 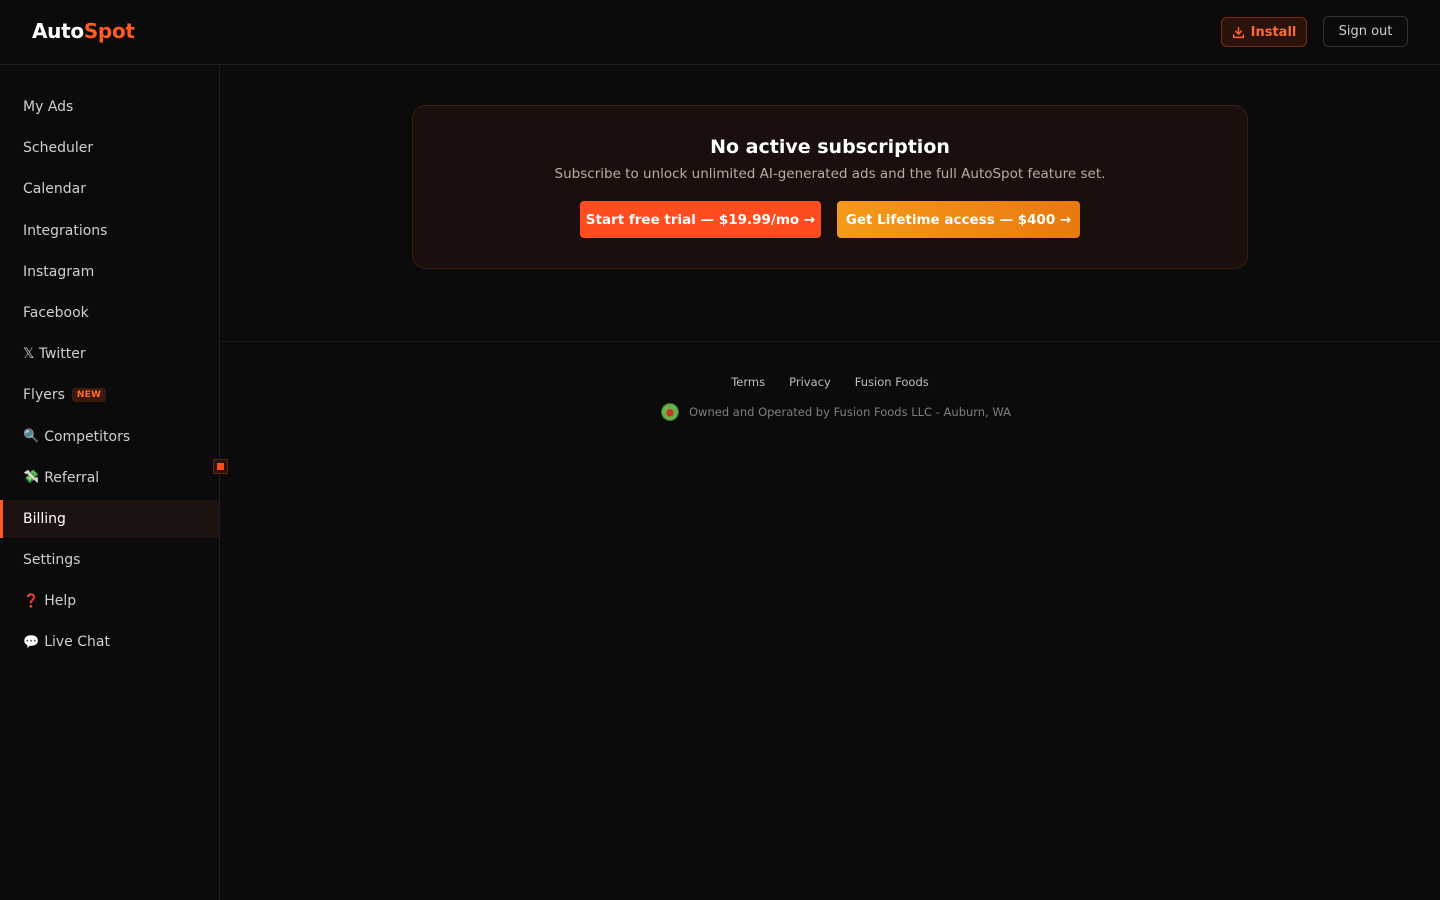 What do you see at coordinates (31, 642) in the screenshot?
I see `chat-bubble-icon: 💬` at bounding box center [31, 642].